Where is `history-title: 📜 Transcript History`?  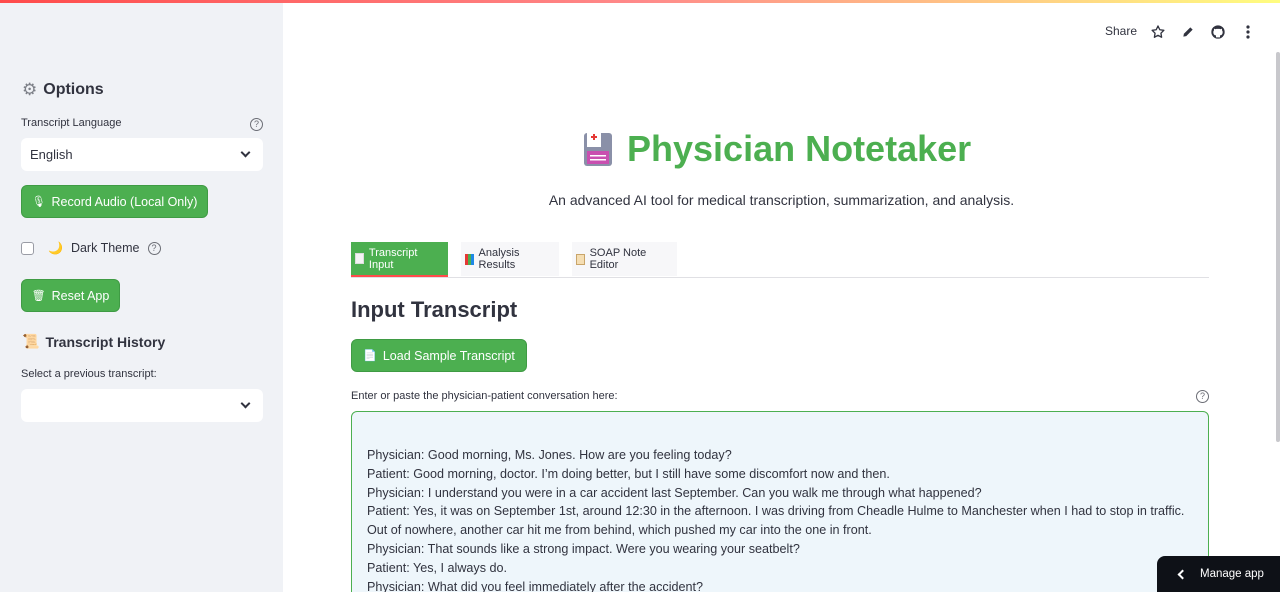
history-title: 📜 Transcript History is located at coordinates (94, 341).